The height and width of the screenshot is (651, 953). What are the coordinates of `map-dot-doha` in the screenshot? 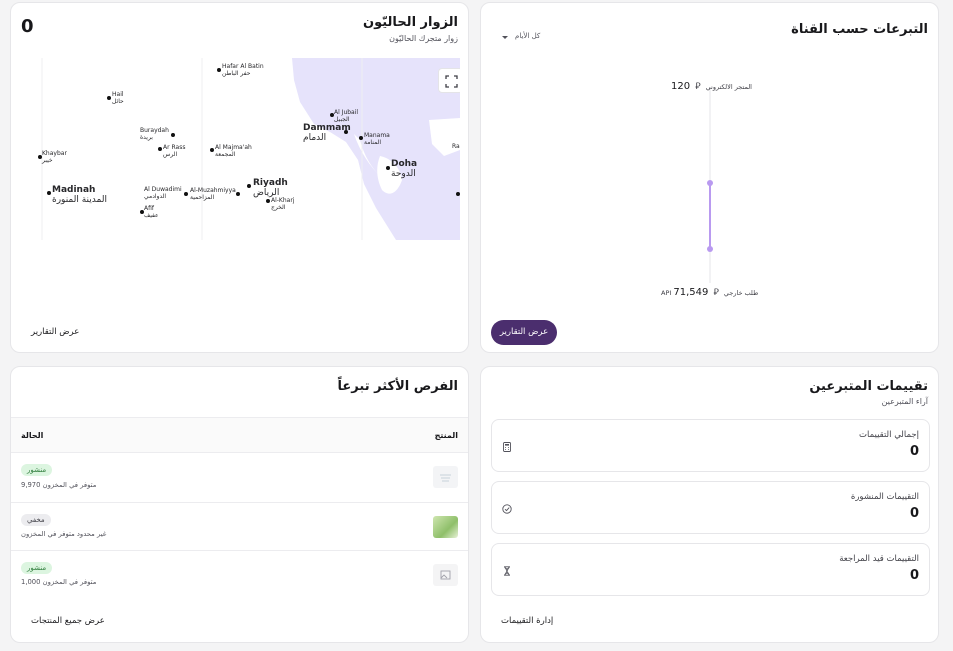 It's located at (388, 168).